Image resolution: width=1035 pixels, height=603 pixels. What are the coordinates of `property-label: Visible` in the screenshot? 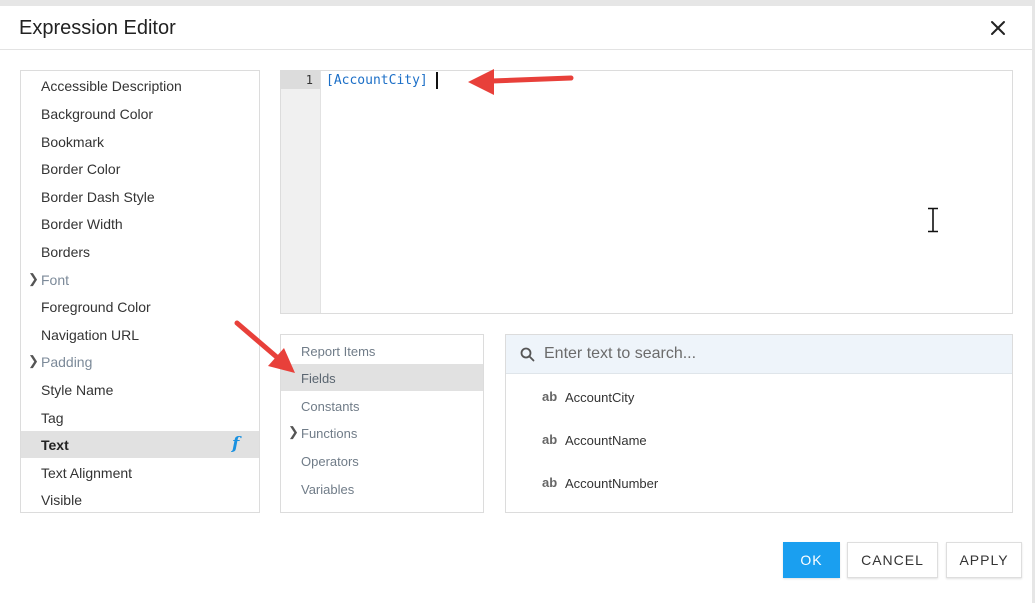 It's located at (61, 500).